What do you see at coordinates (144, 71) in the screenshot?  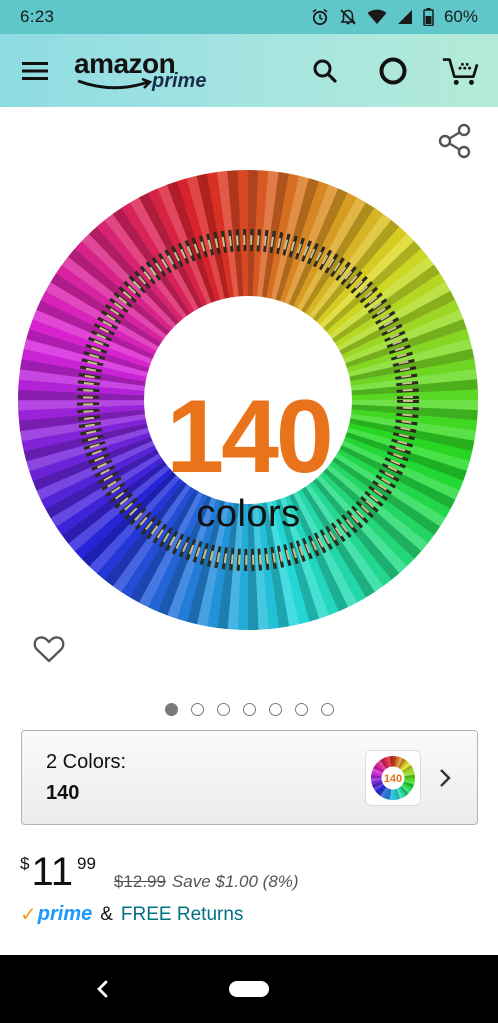 I see `amazon-prime-logo: amazon prime` at bounding box center [144, 71].